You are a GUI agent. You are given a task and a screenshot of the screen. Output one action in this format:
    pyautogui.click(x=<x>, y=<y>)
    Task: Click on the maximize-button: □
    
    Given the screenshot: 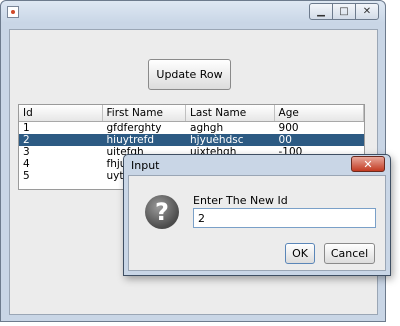 What is the action you would take?
    pyautogui.click(x=344, y=11)
    